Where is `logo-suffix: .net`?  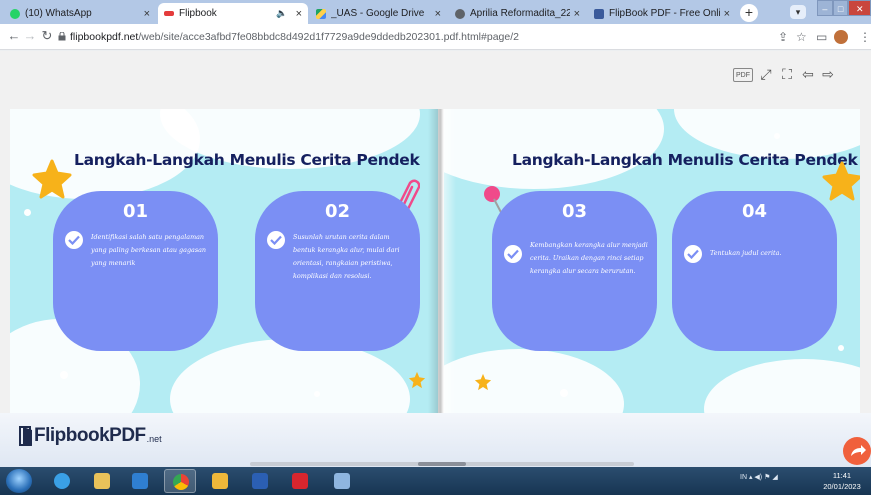 logo-suffix: .net is located at coordinates (154, 439).